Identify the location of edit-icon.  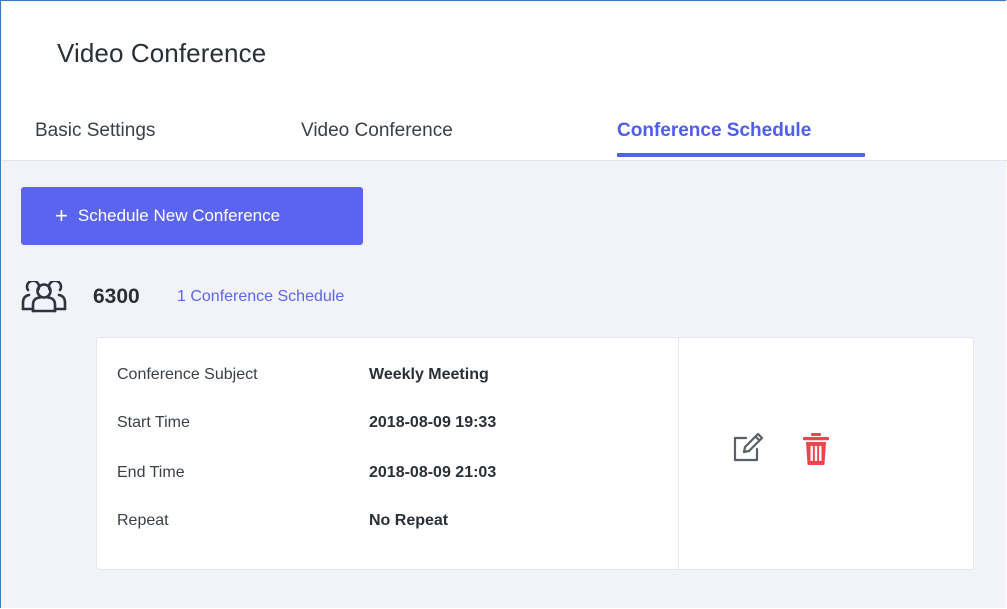
(748, 448).